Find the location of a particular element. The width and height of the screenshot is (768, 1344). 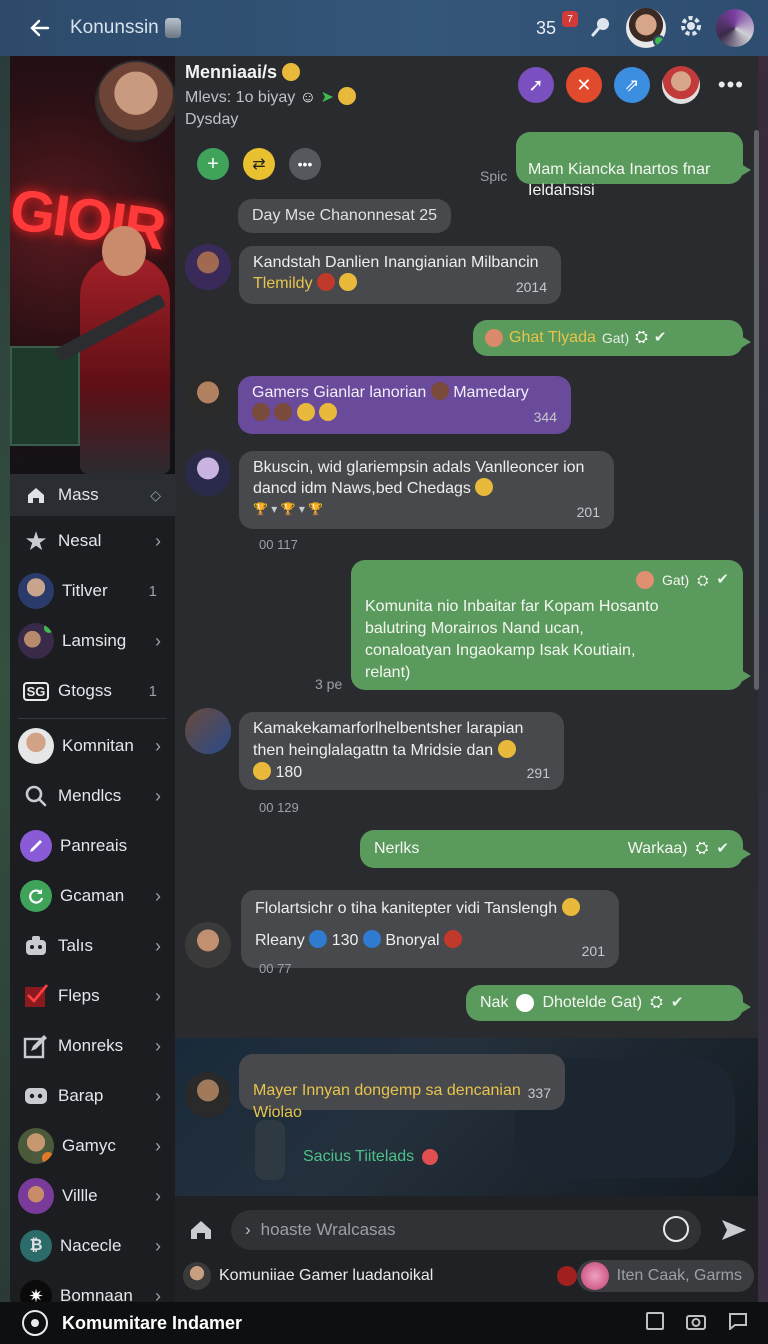

community-footer: Komuniiae Gamer luadanoikal is located at coordinates (308, 1276).